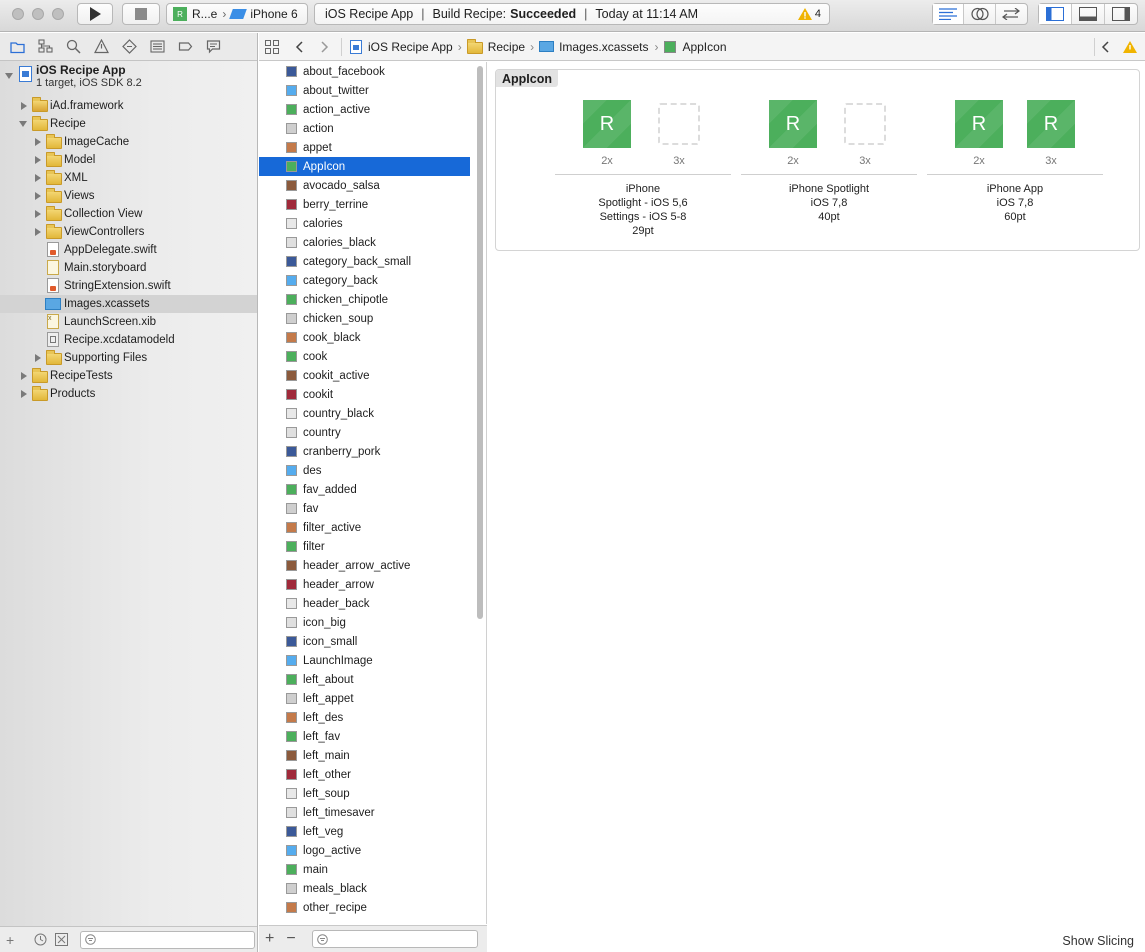 The image size is (1145, 952). Describe the element at coordinates (372, 451) in the screenshot. I see `asset-list-item: cranberry_pork` at that location.